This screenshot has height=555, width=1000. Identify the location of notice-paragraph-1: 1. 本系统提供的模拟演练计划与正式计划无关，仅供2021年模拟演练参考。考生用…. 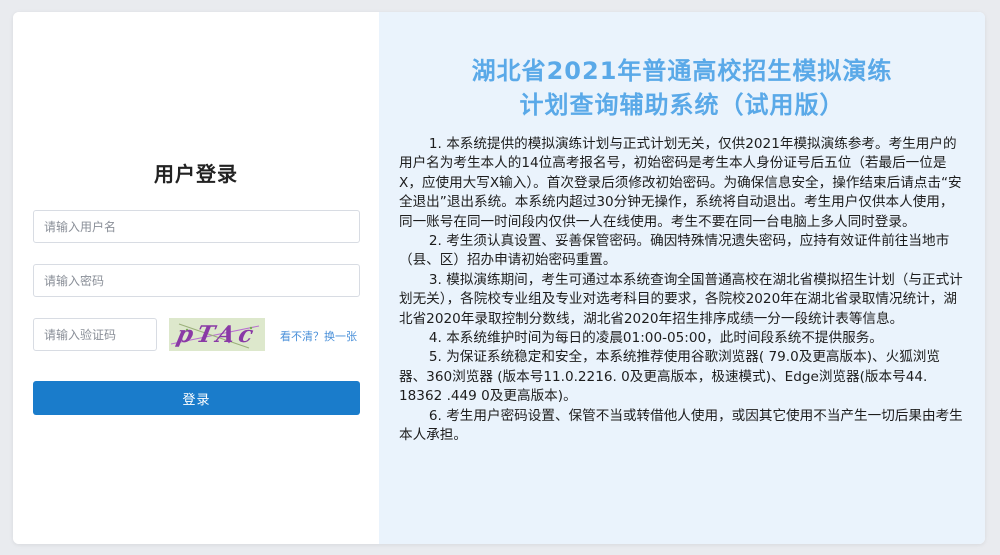
(680, 183).